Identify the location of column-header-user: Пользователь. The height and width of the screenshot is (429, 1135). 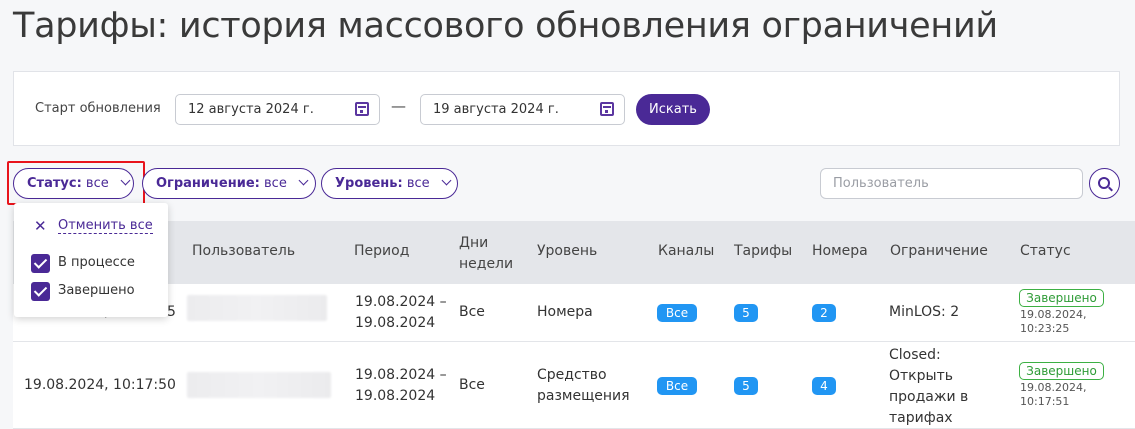
(244, 251).